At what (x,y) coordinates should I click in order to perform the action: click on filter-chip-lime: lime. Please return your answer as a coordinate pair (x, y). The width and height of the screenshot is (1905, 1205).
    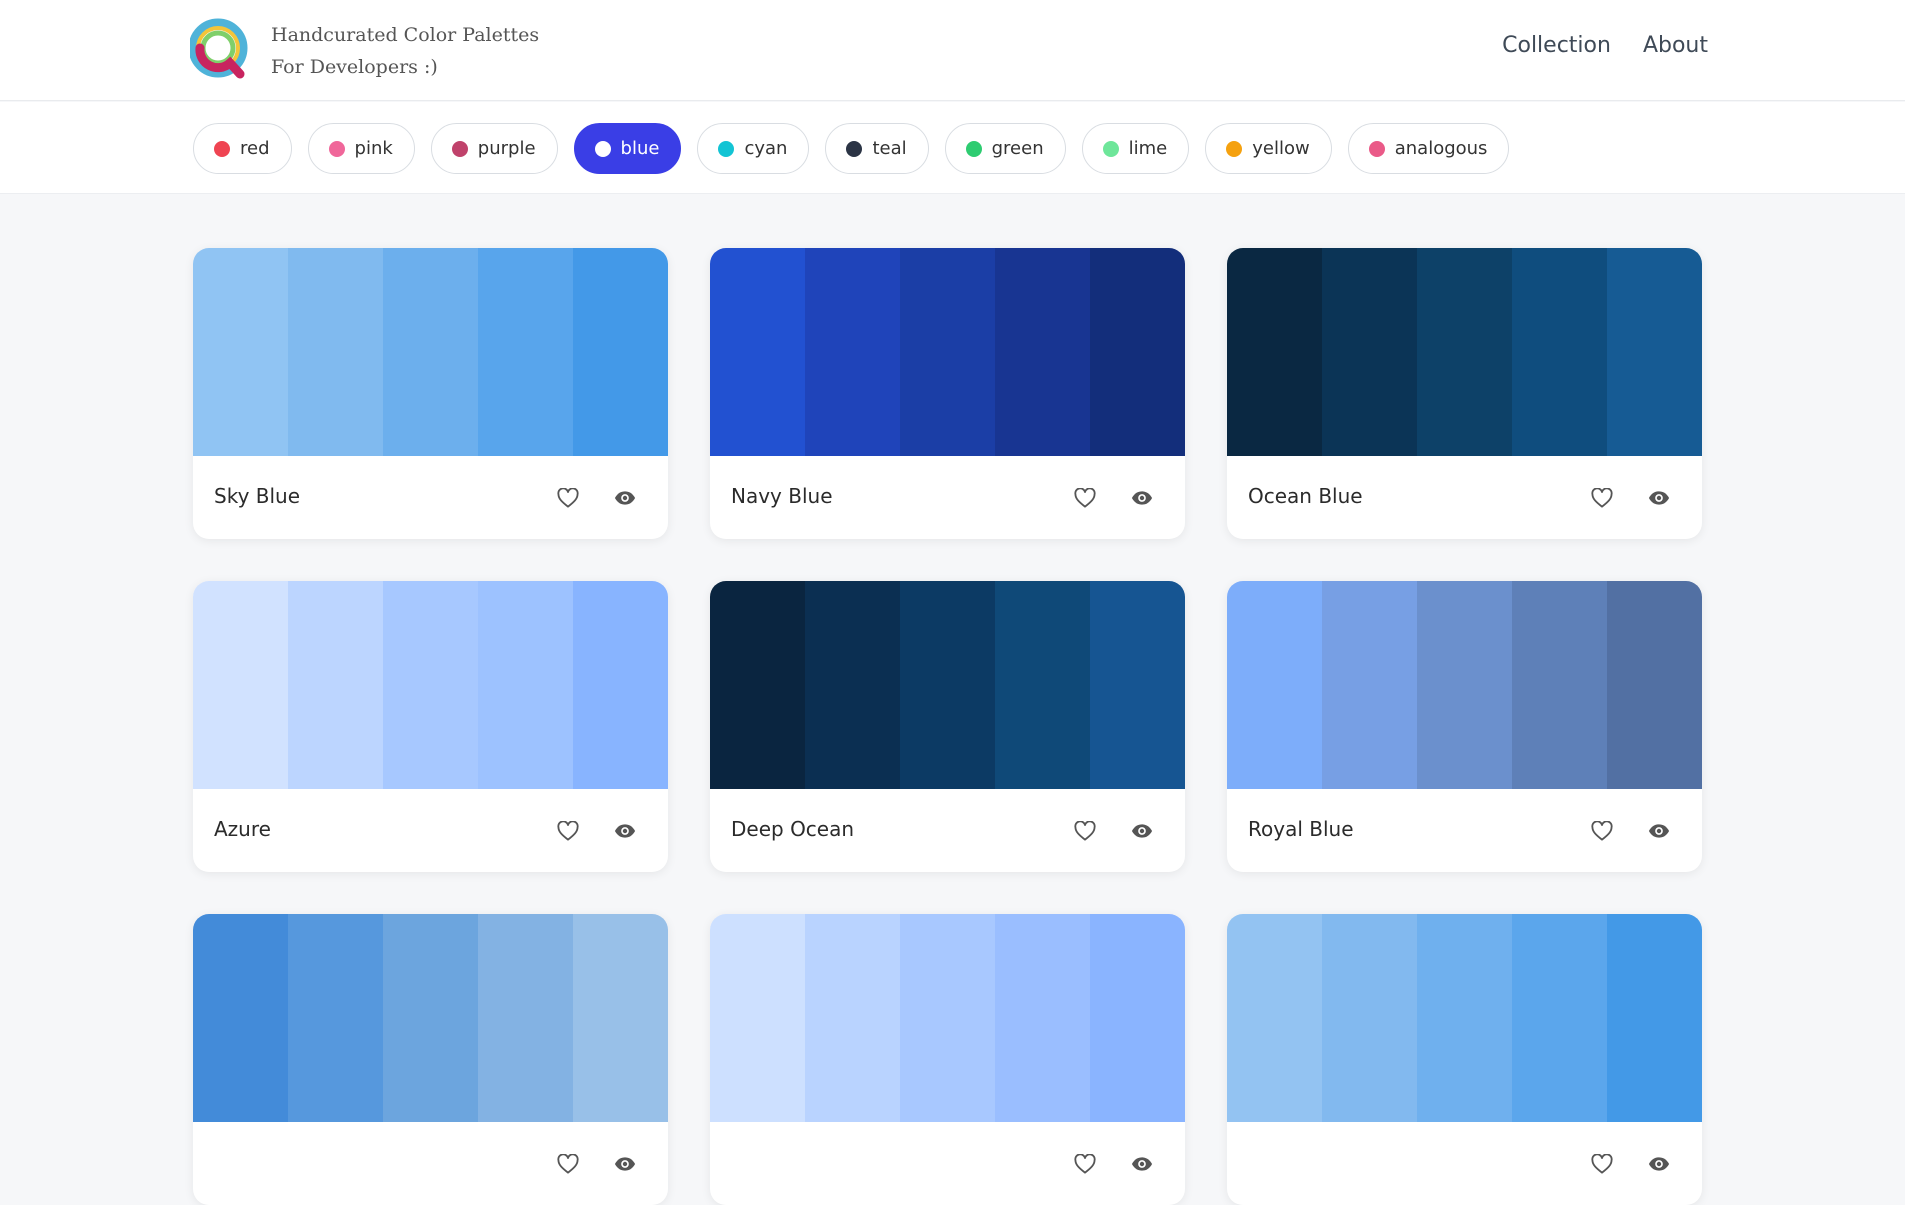
    Looking at the image, I should click on (1135, 148).